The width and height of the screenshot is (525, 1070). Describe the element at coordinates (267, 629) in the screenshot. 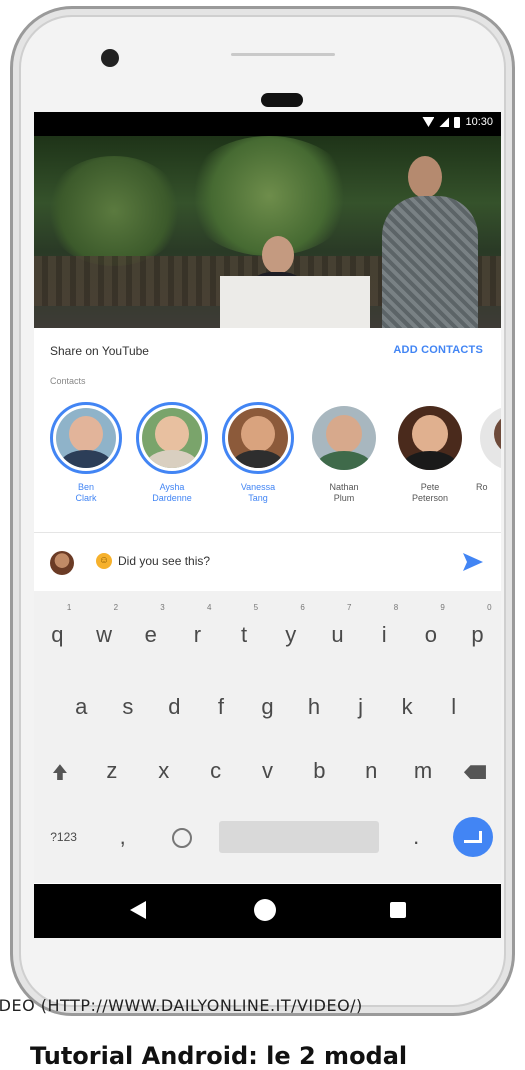

I see `keyboard-row: 1q 2w 3e 4r 5t 6y 7u 8i 9o 0p` at that location.